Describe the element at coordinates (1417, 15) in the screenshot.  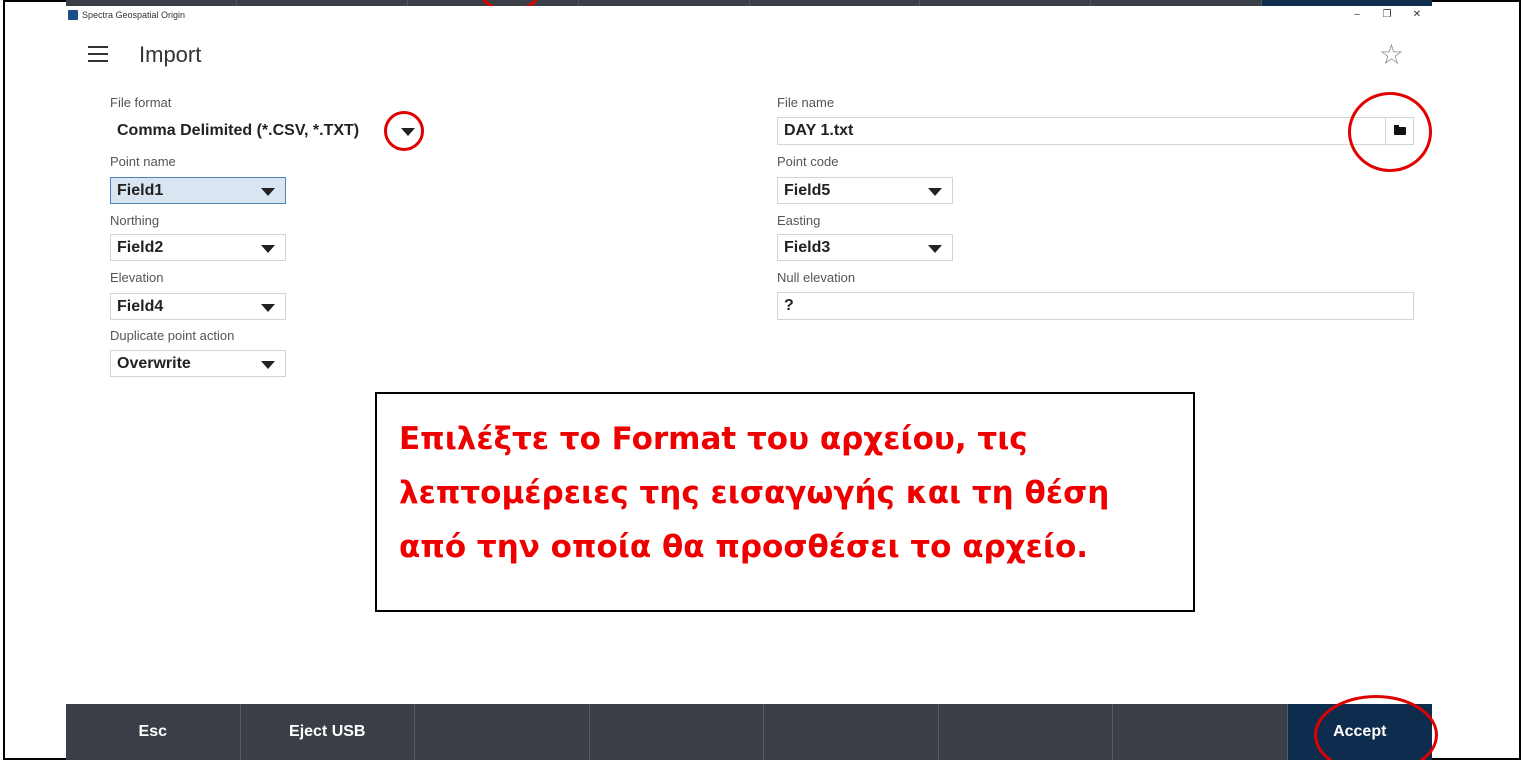
I see `close-button: ✕` at that location.